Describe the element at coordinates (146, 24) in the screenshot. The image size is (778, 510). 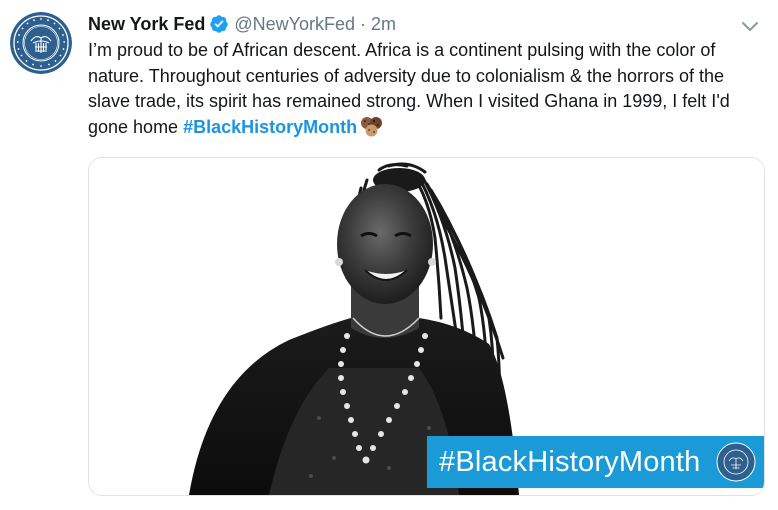
I see `display-name: New York Fed` at that location.